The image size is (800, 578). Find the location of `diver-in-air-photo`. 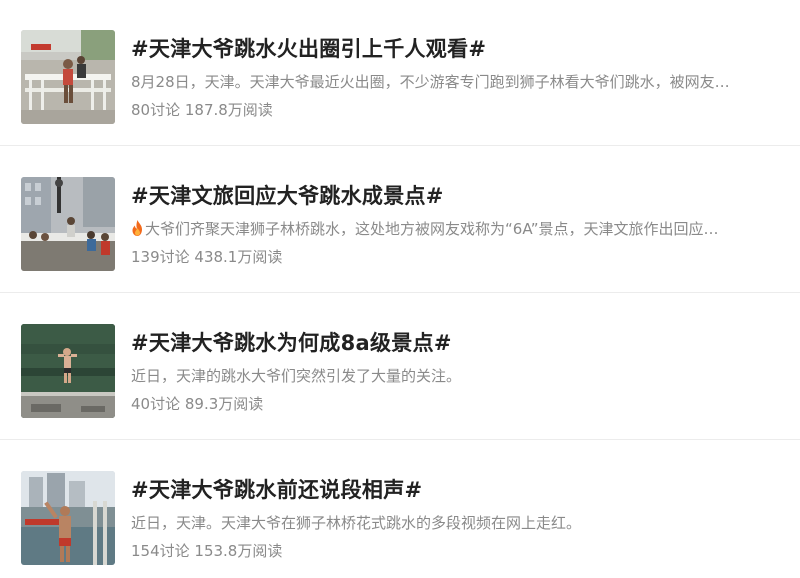

diver-in-air-photo is located at coordinates (68, 371).